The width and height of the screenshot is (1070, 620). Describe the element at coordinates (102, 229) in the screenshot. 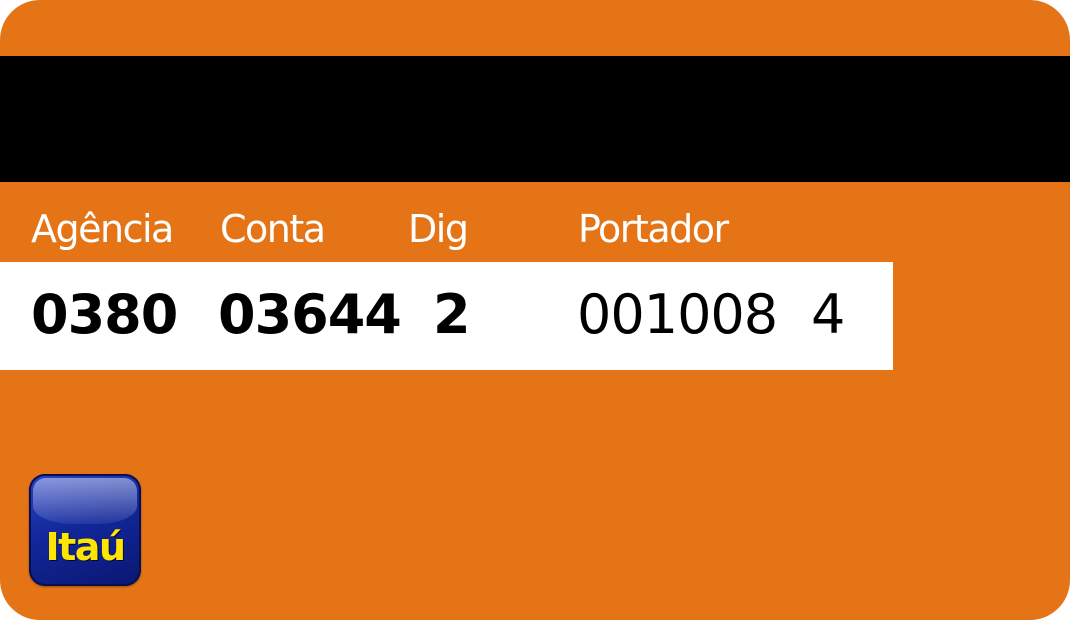

I see `agencia-label: Agência` at that location.